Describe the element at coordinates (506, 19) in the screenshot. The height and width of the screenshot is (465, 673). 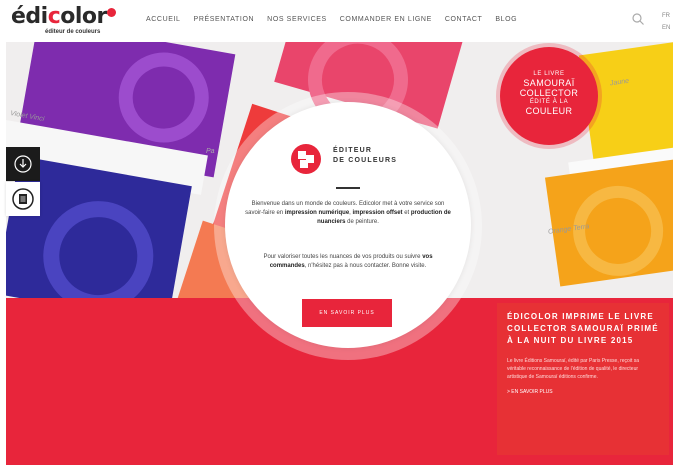
I see `nav-item-blog: BLOG` at that location.